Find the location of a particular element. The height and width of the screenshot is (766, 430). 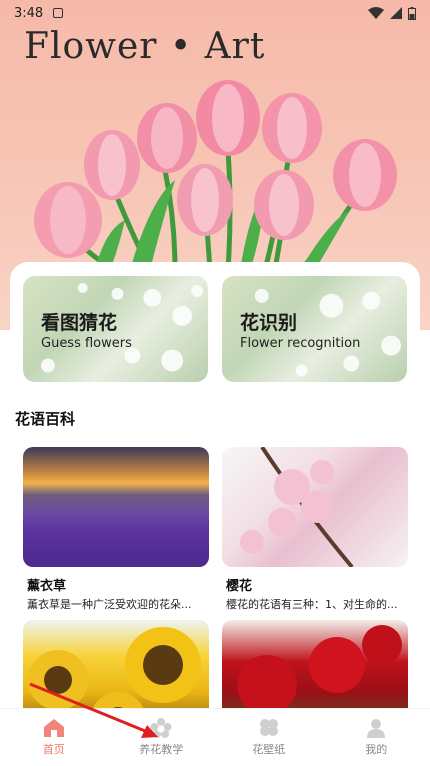

section-title: 花语百科 is located at coordinates (45, 419).